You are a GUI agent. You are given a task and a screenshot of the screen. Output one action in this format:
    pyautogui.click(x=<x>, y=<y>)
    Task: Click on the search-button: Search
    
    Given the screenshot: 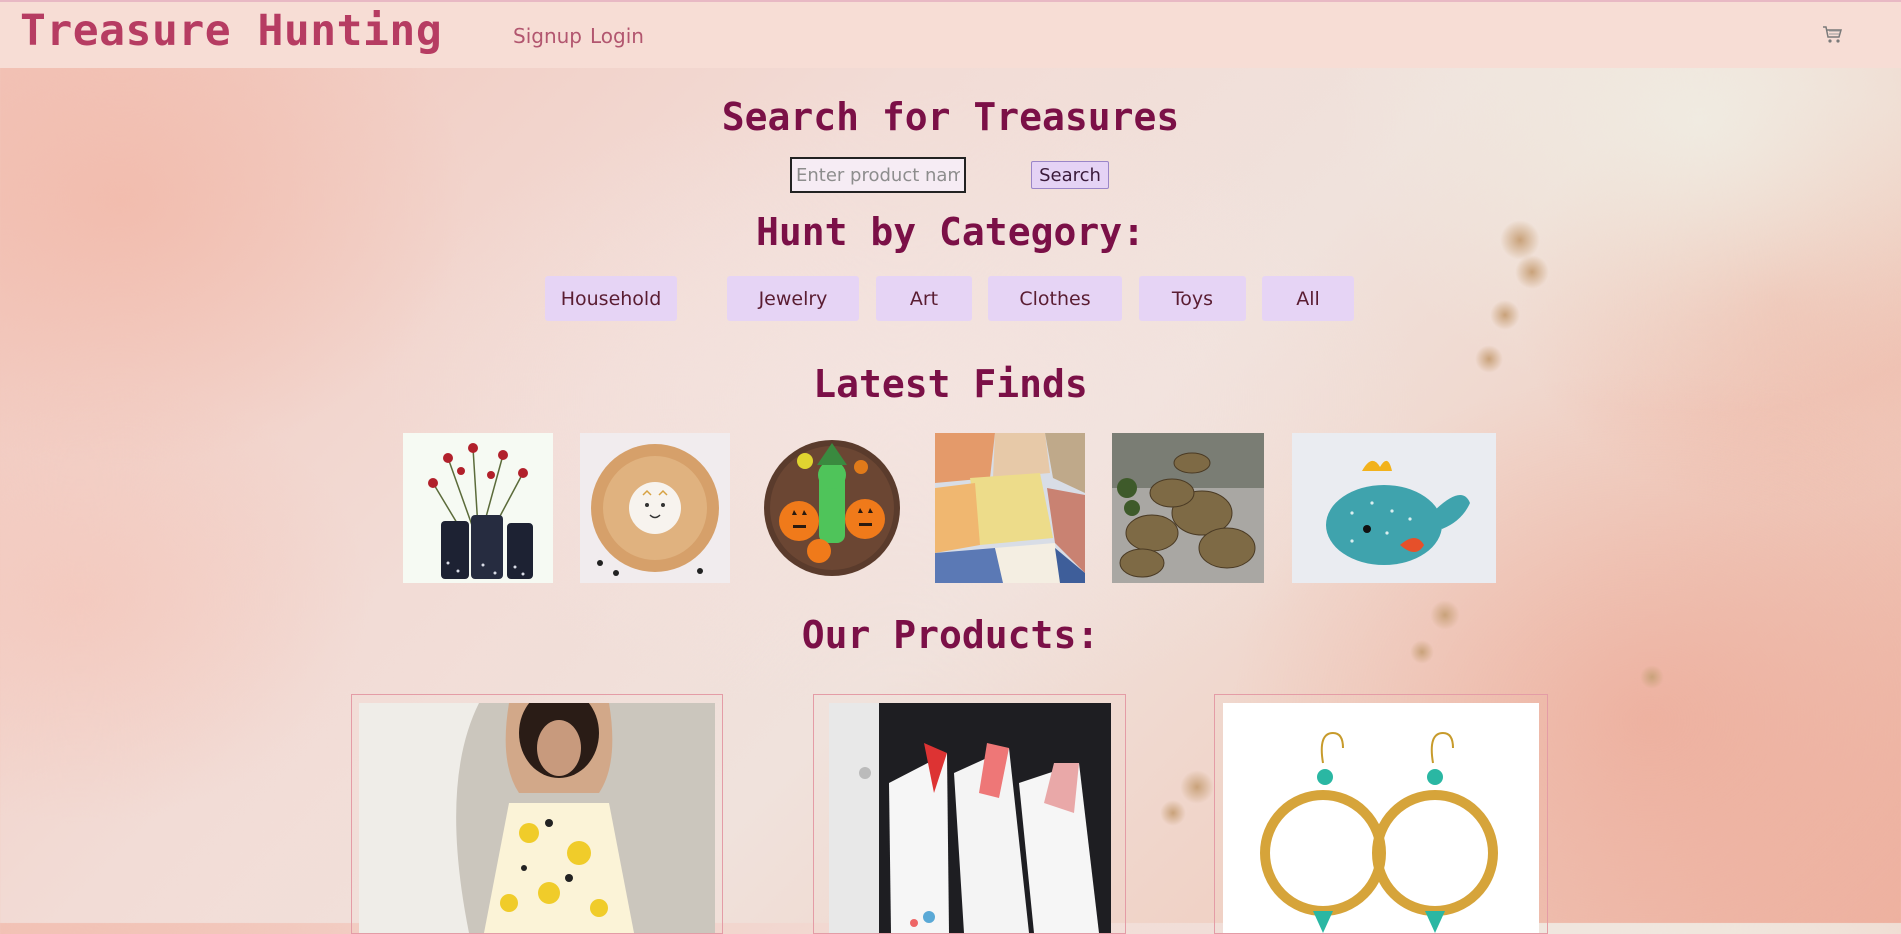 What is the action you would take?
    pyautogui.click(x=1070, y=175)
    